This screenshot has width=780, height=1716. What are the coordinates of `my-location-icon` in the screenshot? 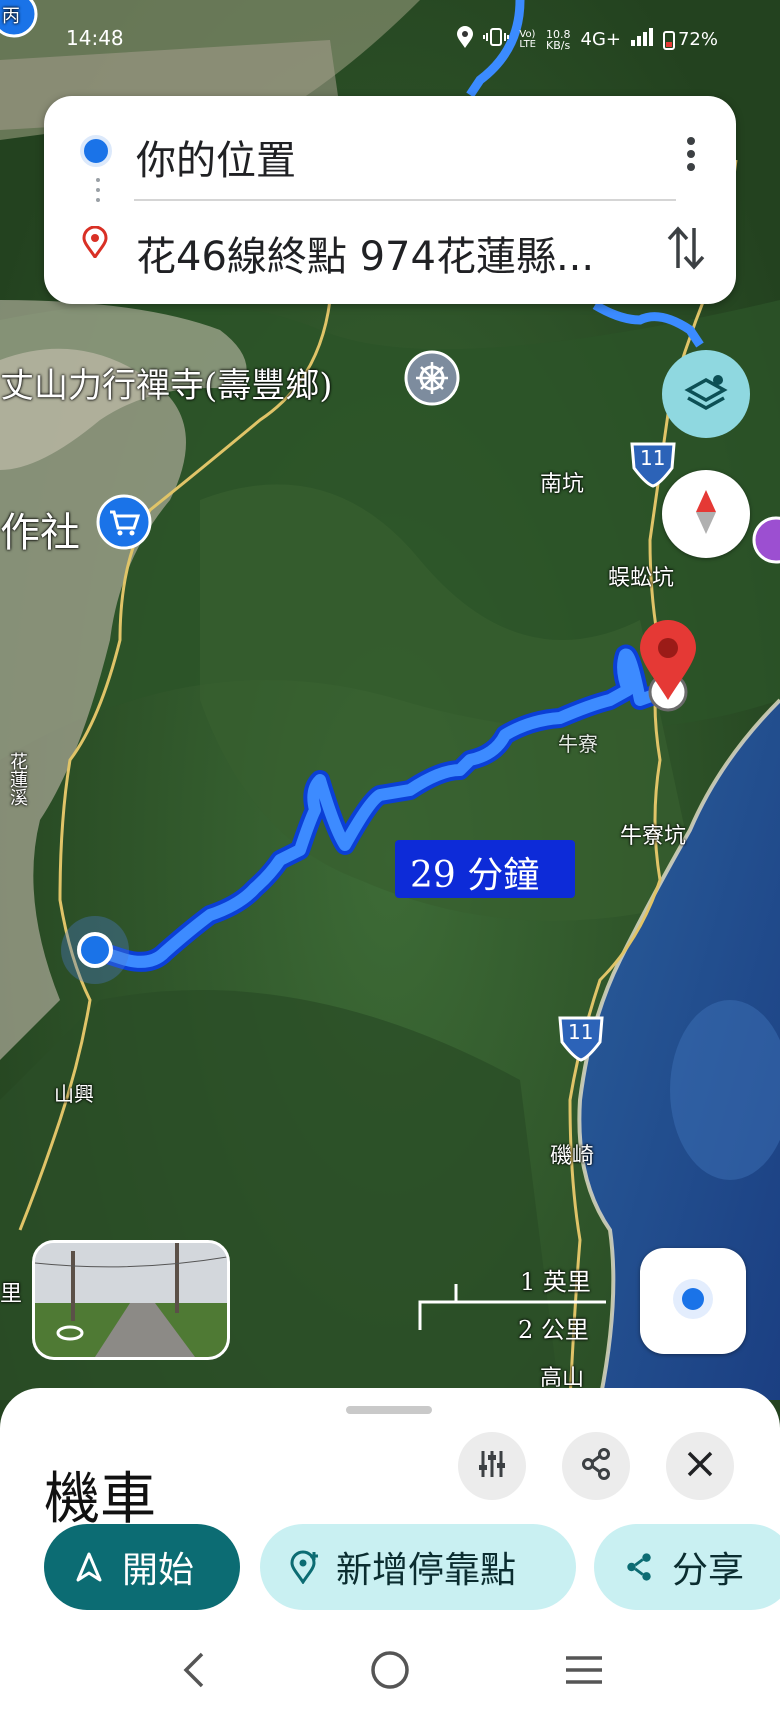 It's located at (693, 1301).